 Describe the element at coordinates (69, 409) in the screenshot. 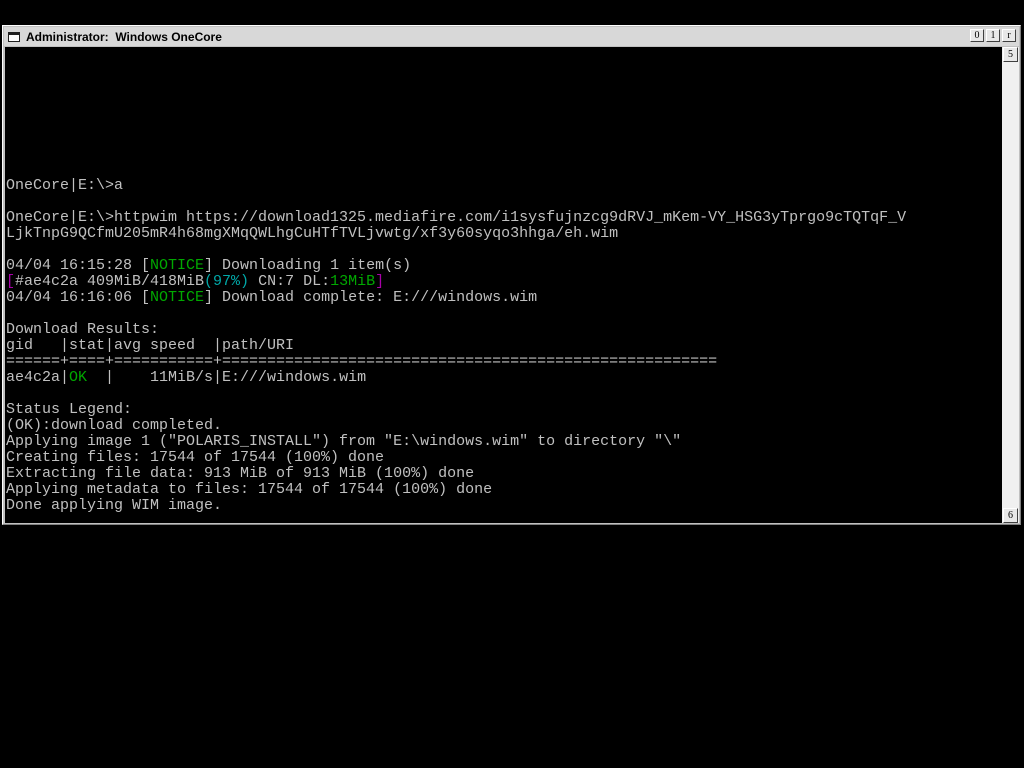

I see `console-text-segment: Status Legend:` at that location.